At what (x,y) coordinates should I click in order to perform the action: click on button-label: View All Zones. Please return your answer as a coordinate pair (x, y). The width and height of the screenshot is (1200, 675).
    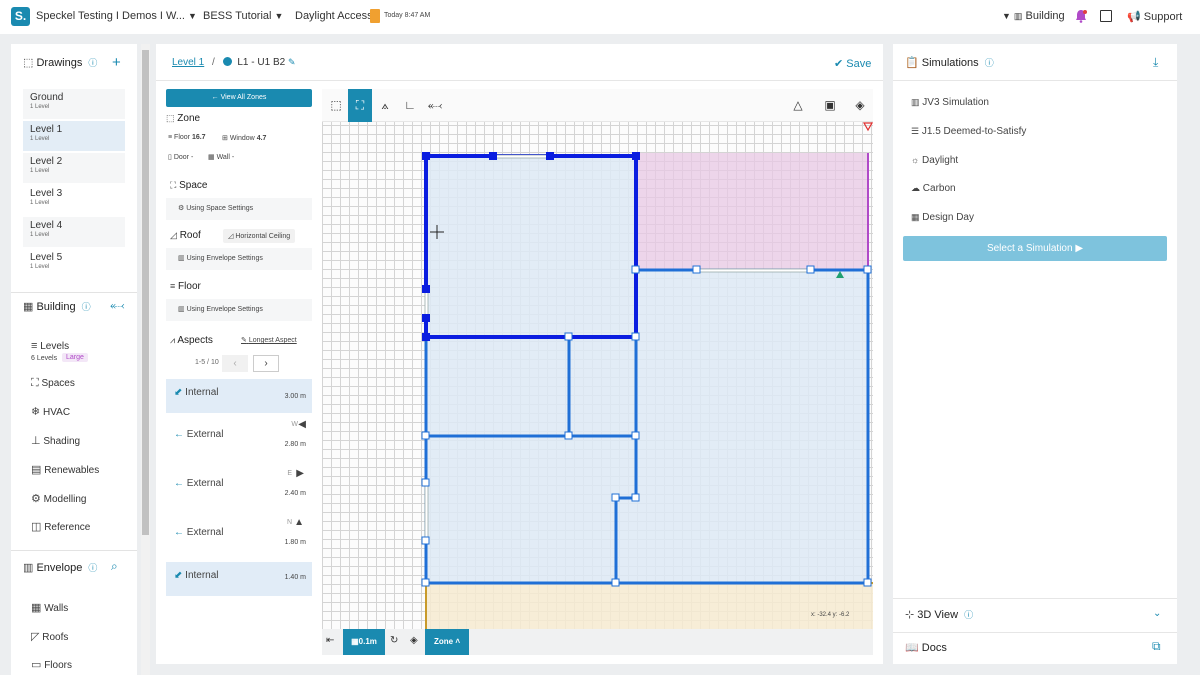
    Looking at the image, I should click on (243, 97).